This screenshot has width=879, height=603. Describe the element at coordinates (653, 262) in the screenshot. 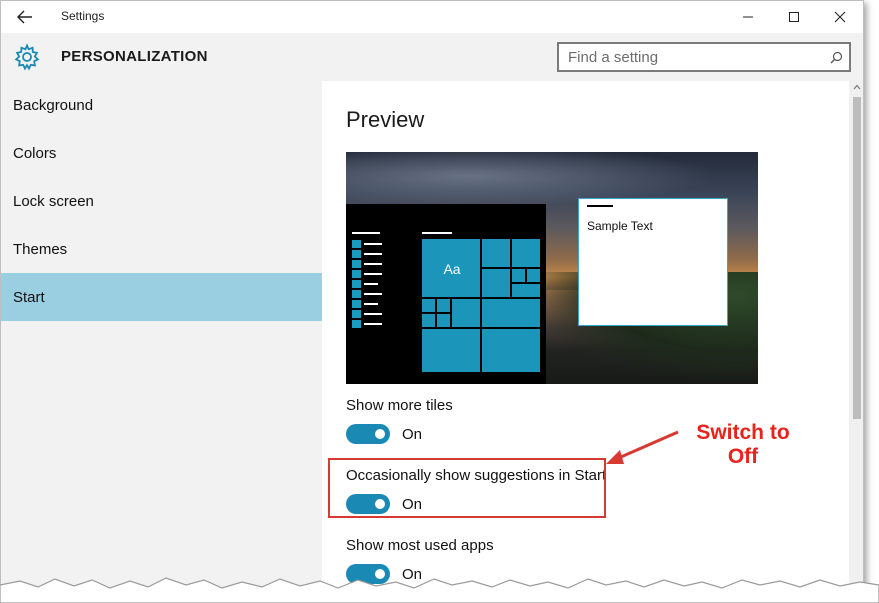

I see `preview-sample-window: Sample Text` at that location.